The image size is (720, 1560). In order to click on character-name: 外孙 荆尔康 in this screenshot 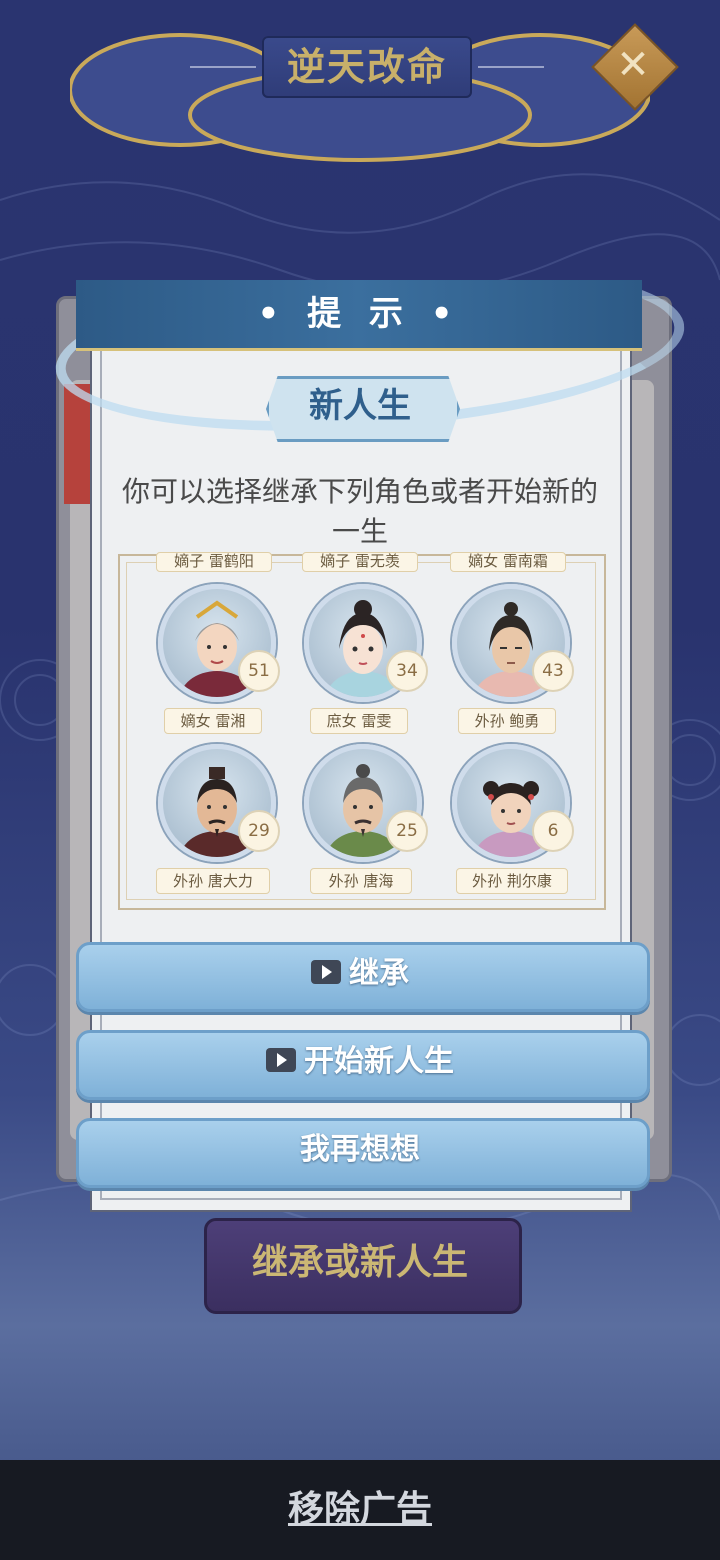, I will do `click(512, 881)`.